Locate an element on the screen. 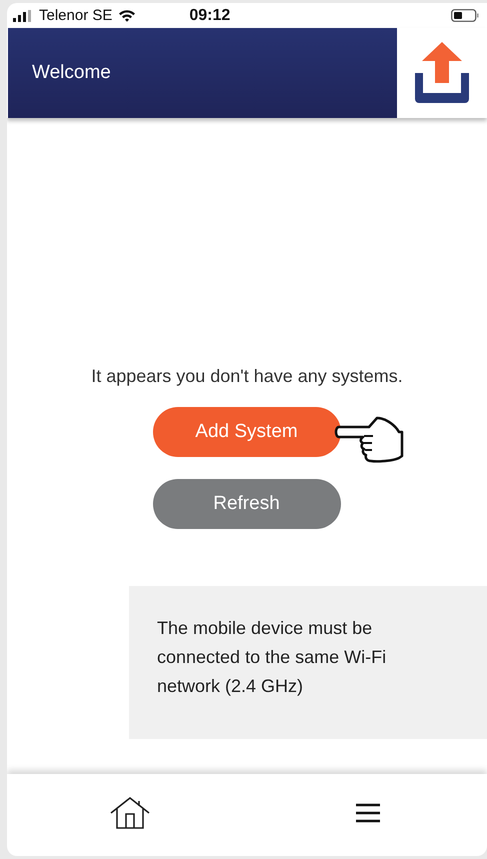 Image resolution: width=487 pixels, height=859 pixels. info-note: The mobile device must be connected to the same Wi-Fi network (2.4 GHz) is located at coordinates (272, 657).